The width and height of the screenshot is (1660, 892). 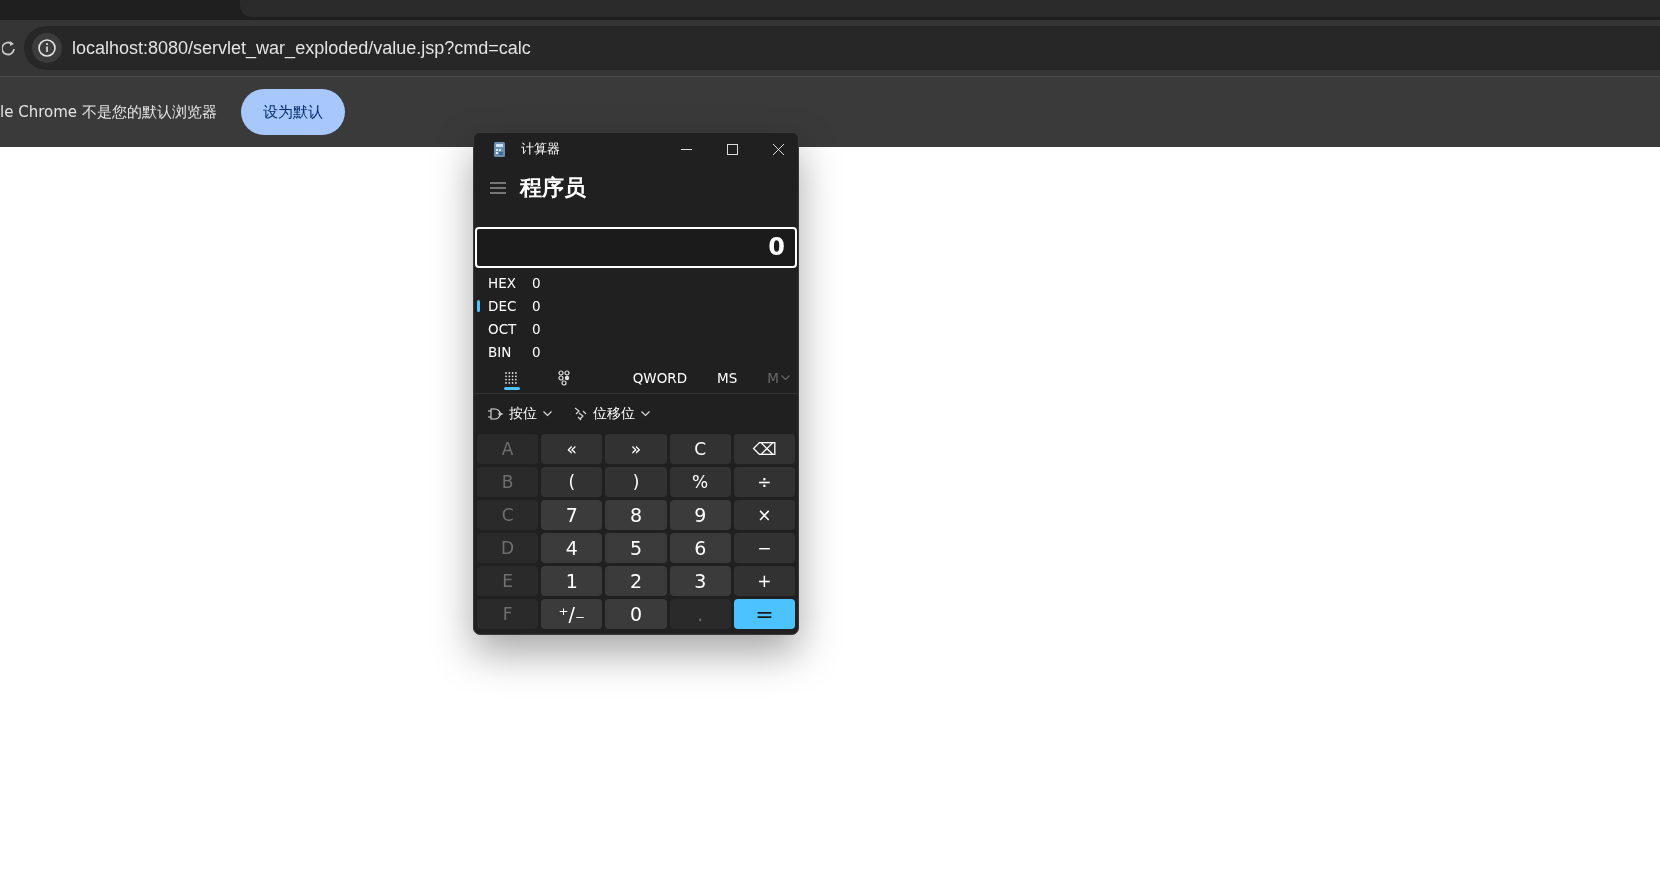 I want to click on mode-title: 程序员, so click(x=553, y=188).